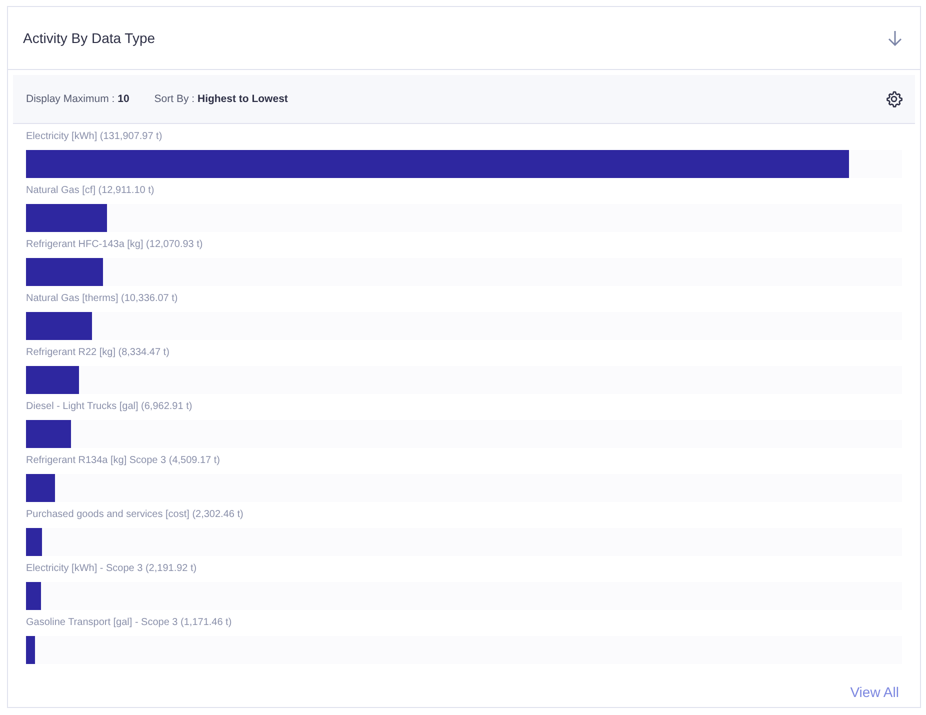 This screenshot has width=926, height=715. What do you see at coordinates (91, 190) in the screenshot?
I see `bar-label: Natural Gas [cf] (12,911.10 t)` at bounding box center [91, 190].